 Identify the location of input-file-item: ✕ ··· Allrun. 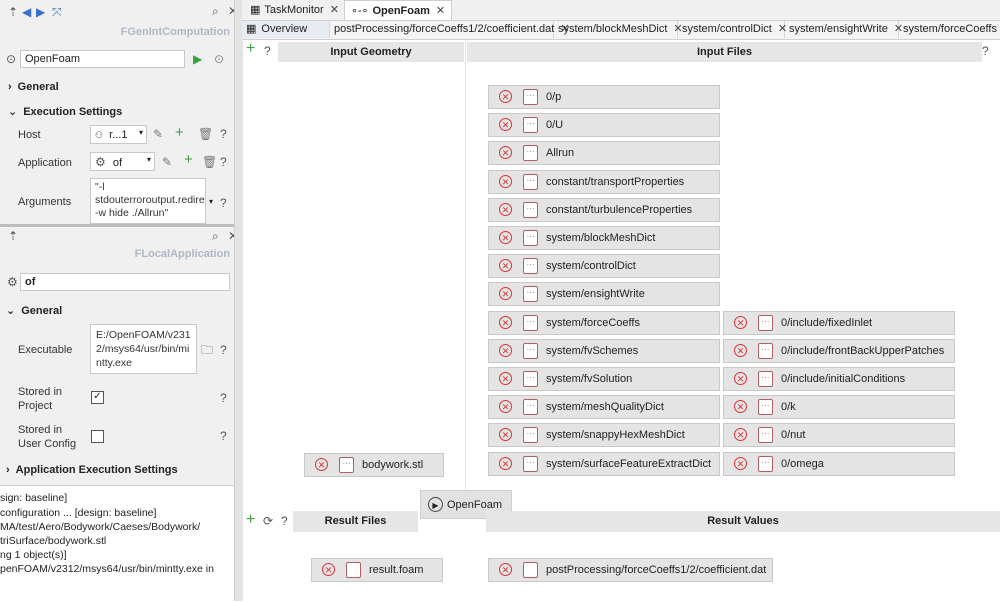
(604, 153).